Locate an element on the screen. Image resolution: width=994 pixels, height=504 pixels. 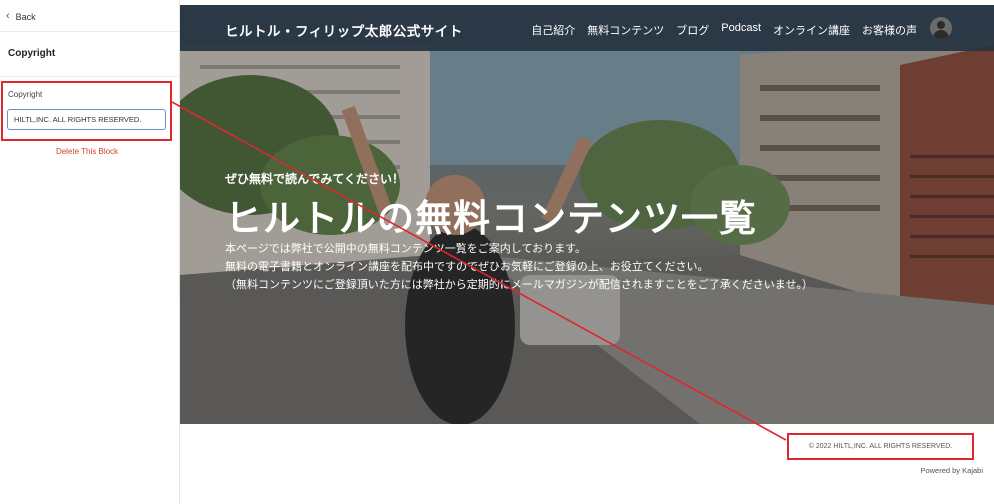
site-nav: 自己紹介 無料コンテンツ ブログ Podcast オンライン講座 お客様の声 is located at coordinates (724, 30).